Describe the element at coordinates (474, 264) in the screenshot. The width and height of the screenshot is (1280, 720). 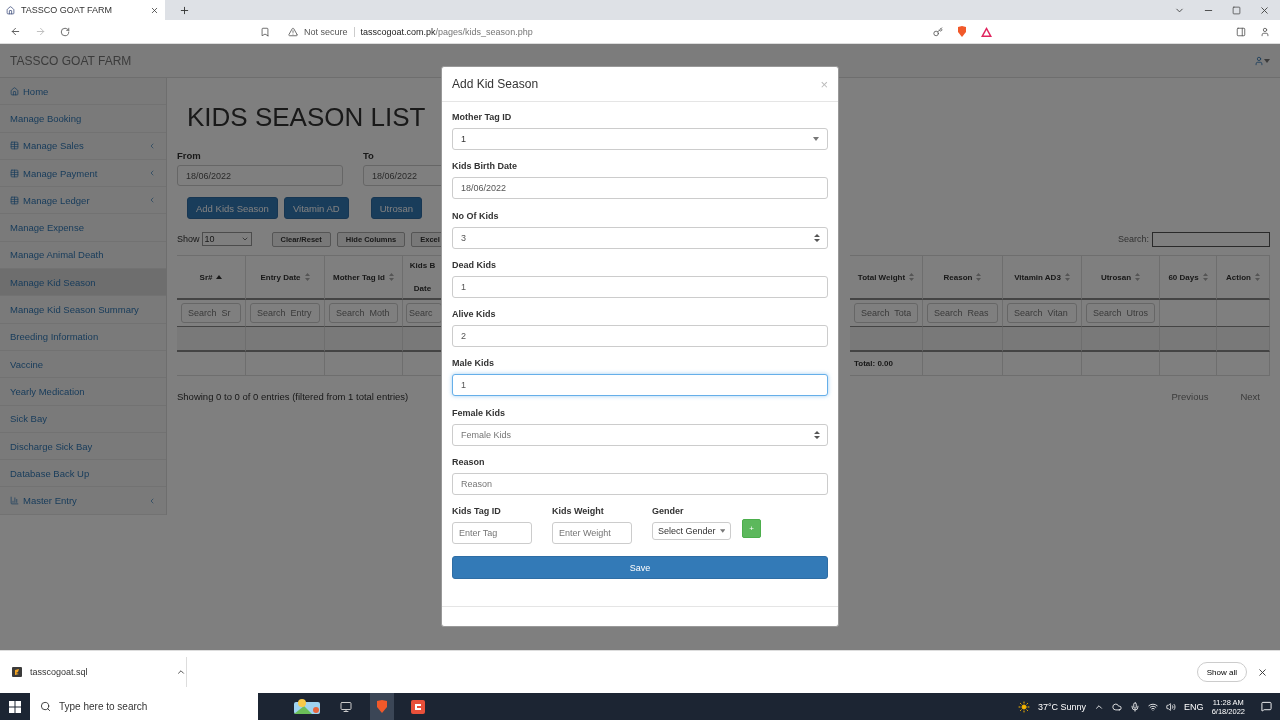
I see `field-label: Dead Kids` at that location.